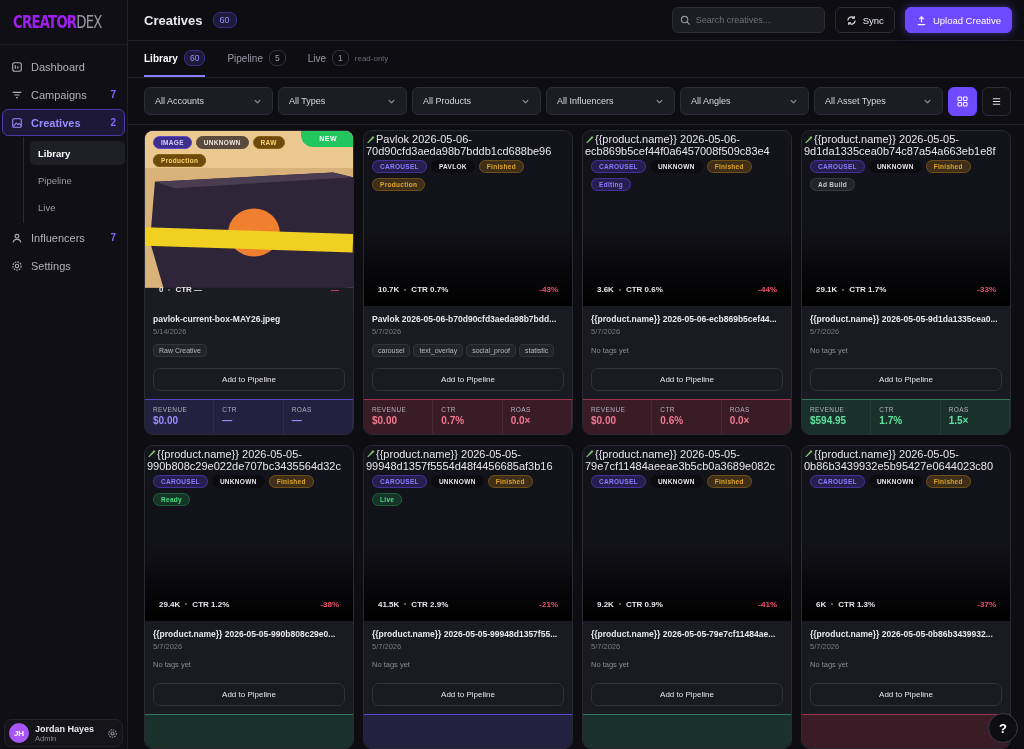  What do you see at coordinates (63, 265) in the screenshot?
I see `sidebar-item: Settings` at bounding box center [63, 265].